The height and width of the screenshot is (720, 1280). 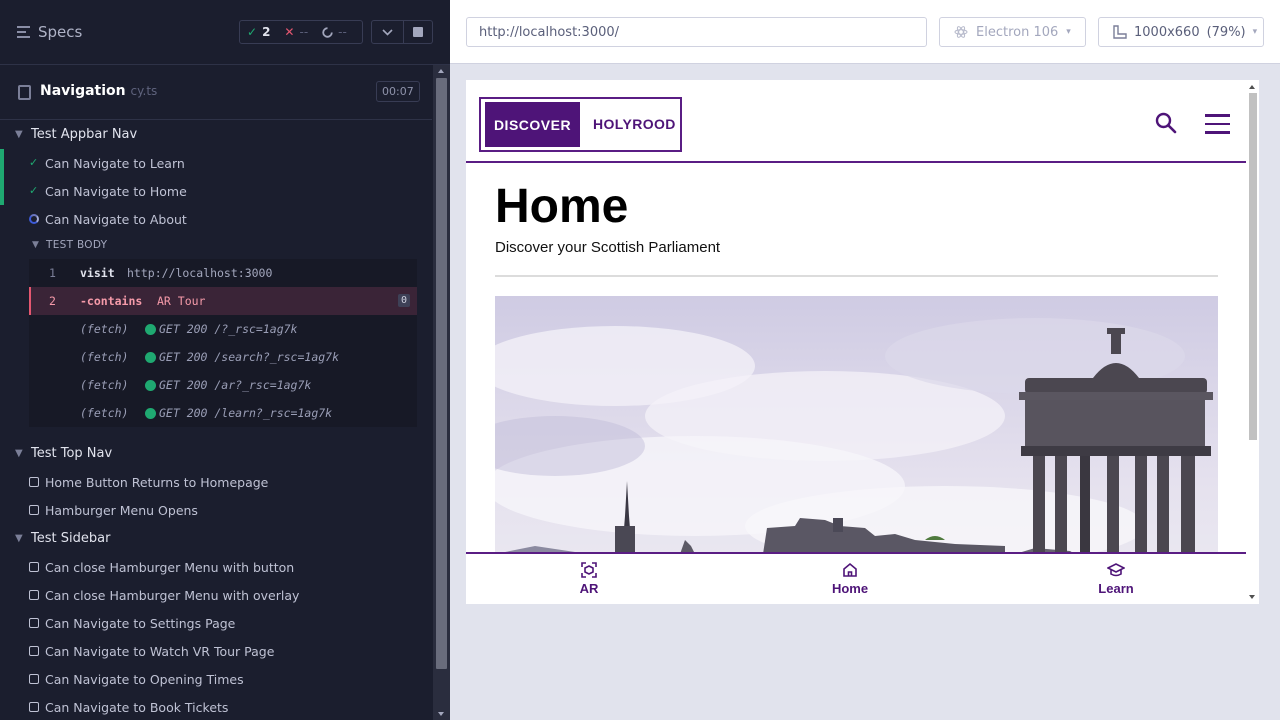 I want to click on fetch-text: GET 200 /ar?_rsc=1ag7k, so click(x=235, y=385).